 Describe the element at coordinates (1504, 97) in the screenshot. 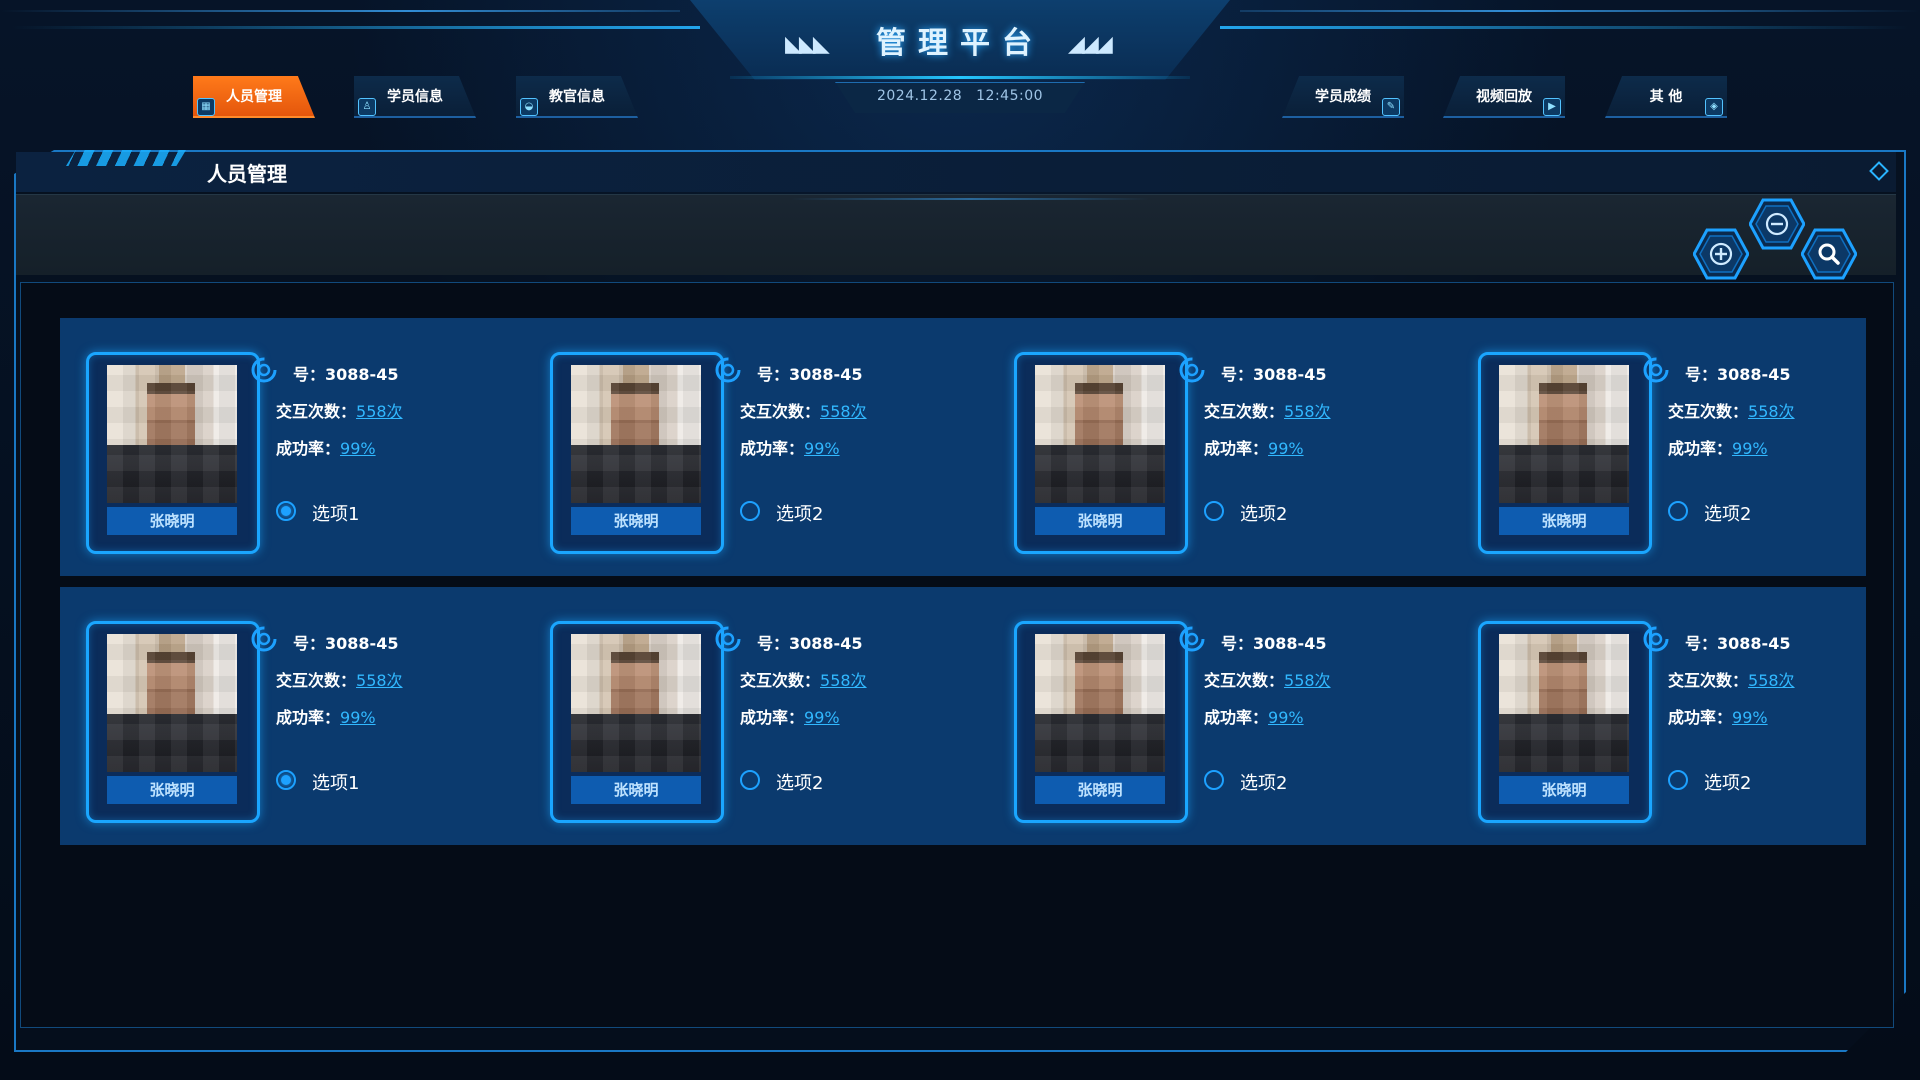

I see `tab-video-playback: 视频回放 ▶` at that location.